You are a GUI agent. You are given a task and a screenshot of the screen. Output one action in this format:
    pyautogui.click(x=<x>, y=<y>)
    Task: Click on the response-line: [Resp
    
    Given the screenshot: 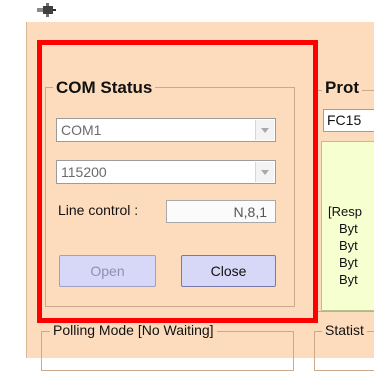 What is the action you would take?
    pyautogui.click(x=345, y=211)
    